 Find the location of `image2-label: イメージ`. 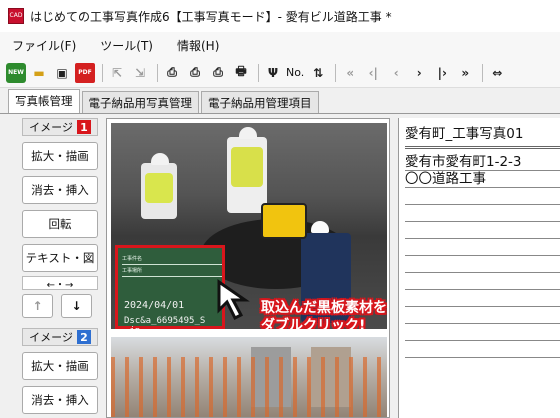

image2-label: イメージ is located at coordinates (51, 337).